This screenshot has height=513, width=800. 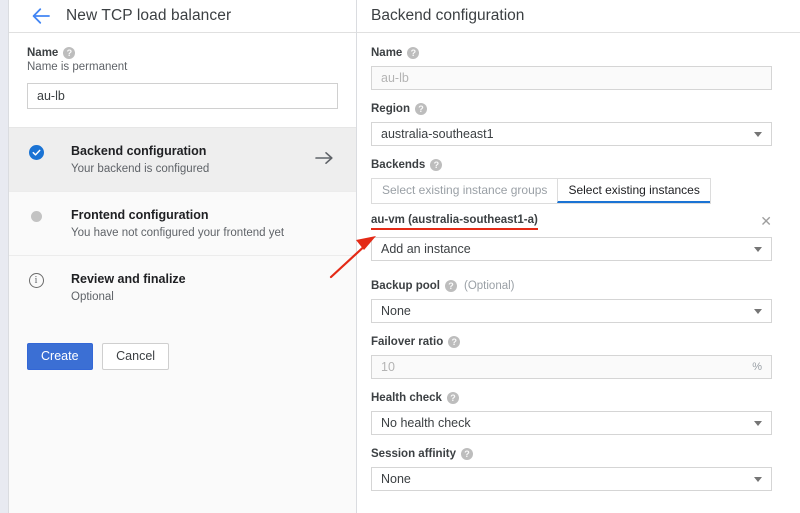 I want to click on failover-ratio-label-row: Failover ratio ?, so click(x=571, y=342).